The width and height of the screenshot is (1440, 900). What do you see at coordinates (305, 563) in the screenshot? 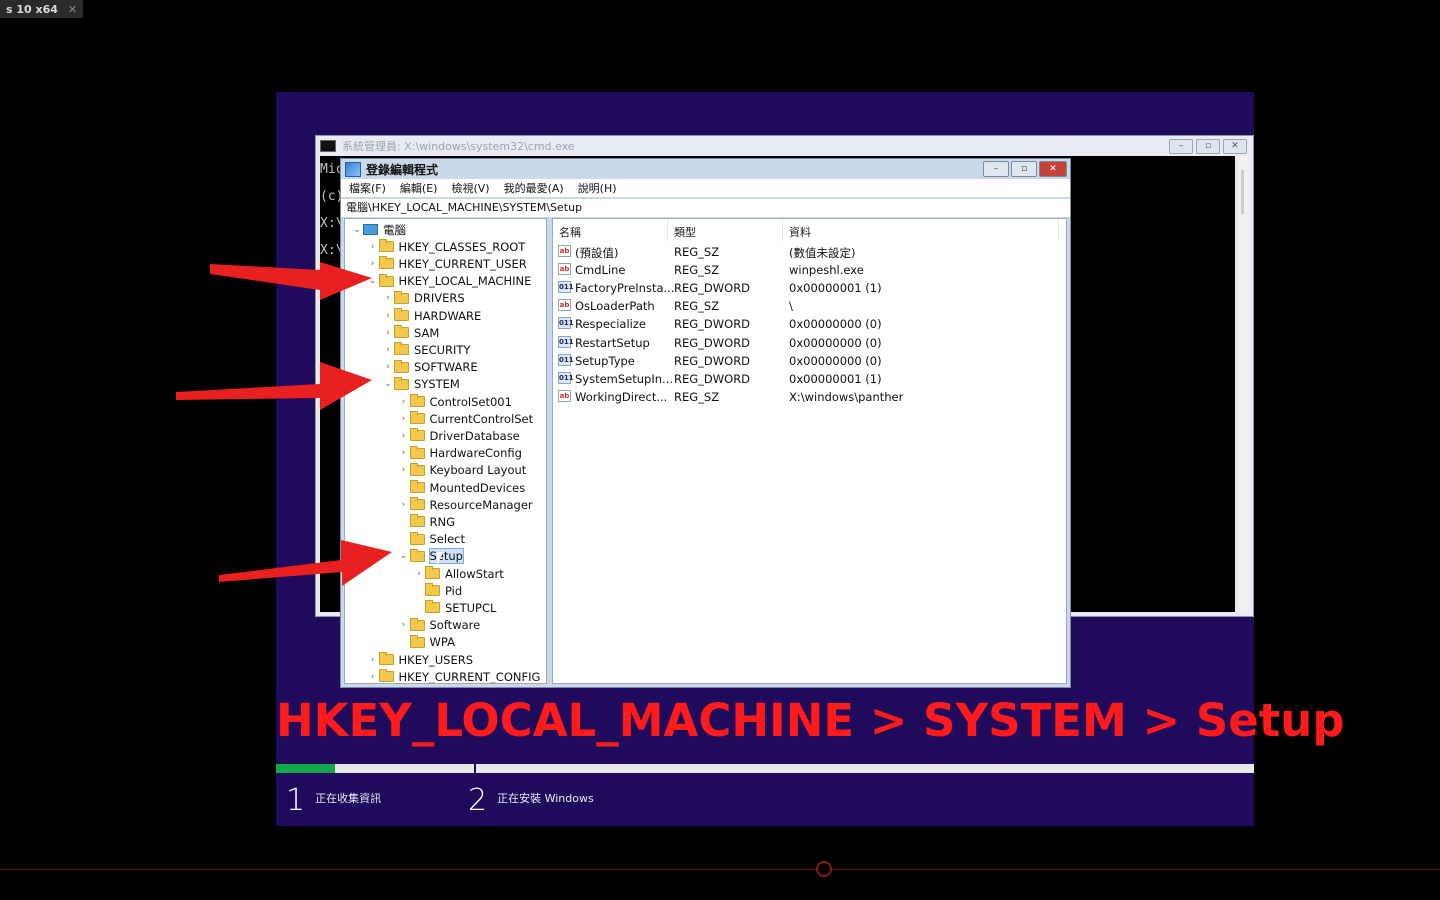
I see `arrow-setup` at bounding box center [305, 563].